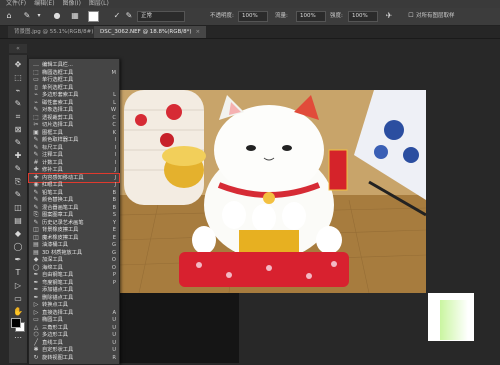 Image resolution: width=500 pixels, height=365 pixels. What do you see at coordinates (18, 48) in the screenshot?
I see `toolbar-collapse-icon: «` at bounding box center [18, 48].